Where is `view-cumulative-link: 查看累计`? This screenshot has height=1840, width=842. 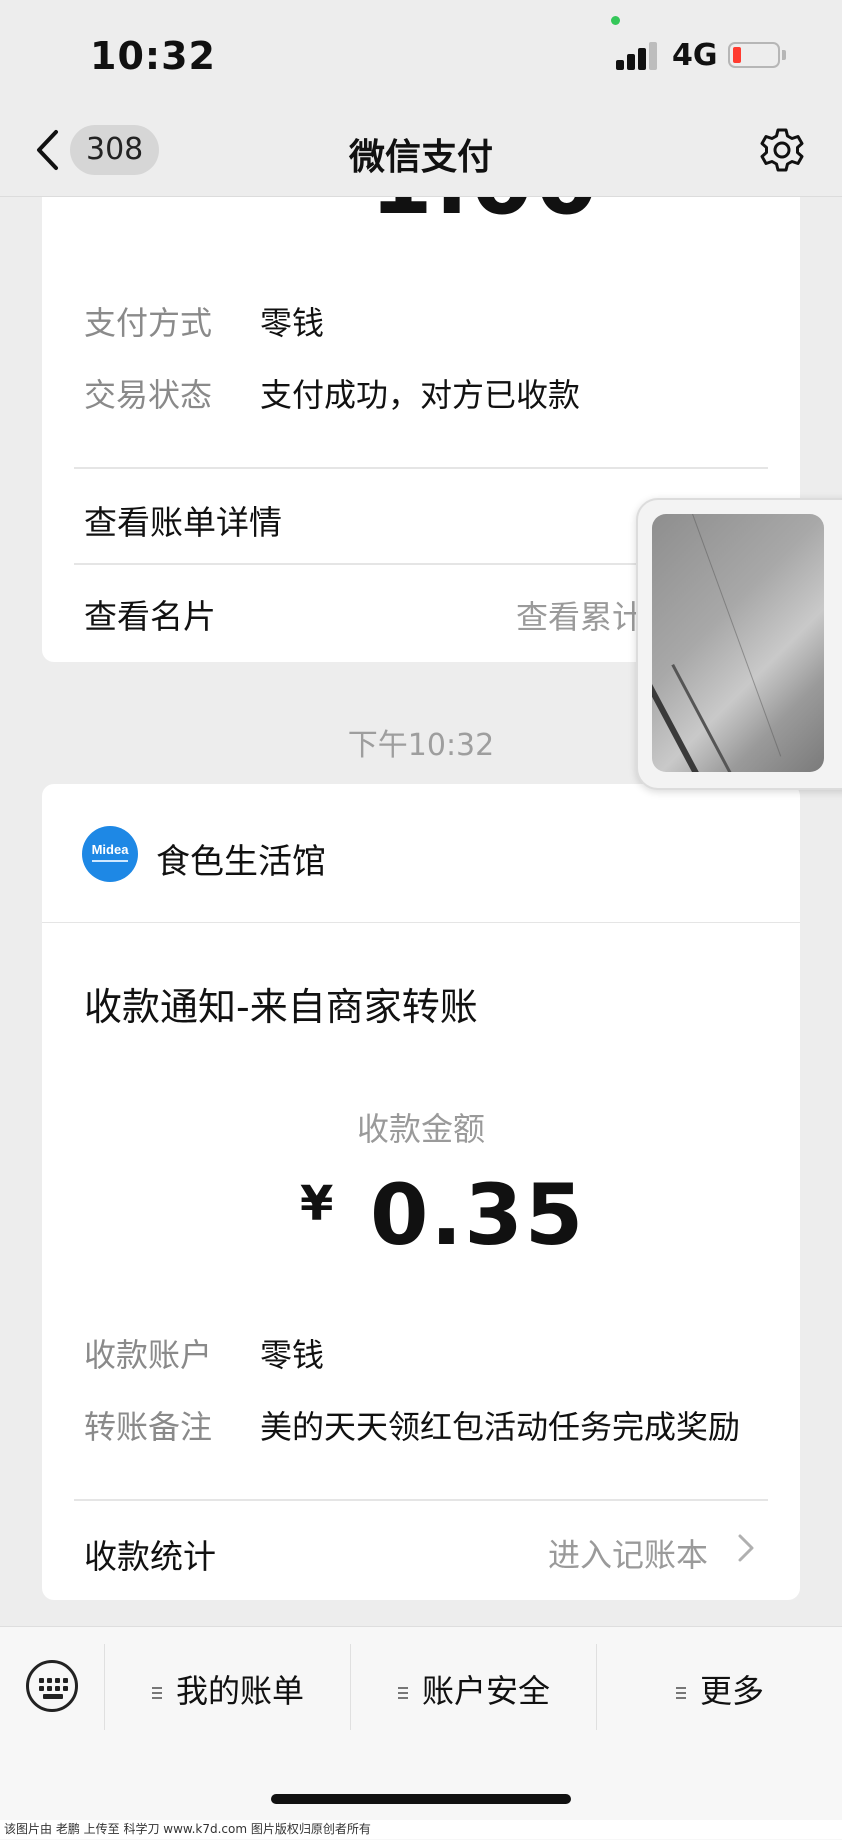 view-cumulative-link: 查看累计 is located at coordinates (580, 615).